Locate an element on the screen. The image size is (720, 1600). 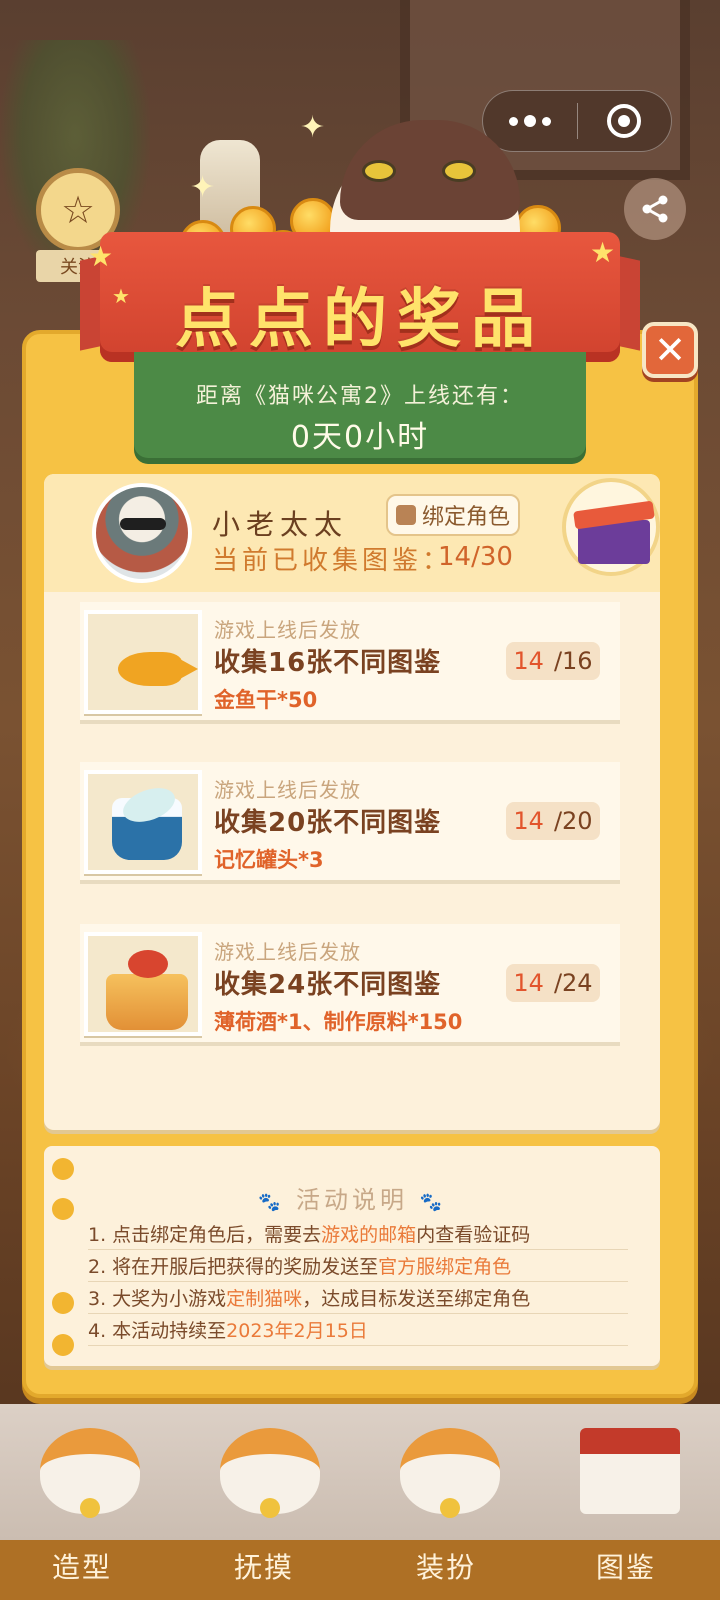
page-title: 点点的奖品 is located at coordinates (360, 320).